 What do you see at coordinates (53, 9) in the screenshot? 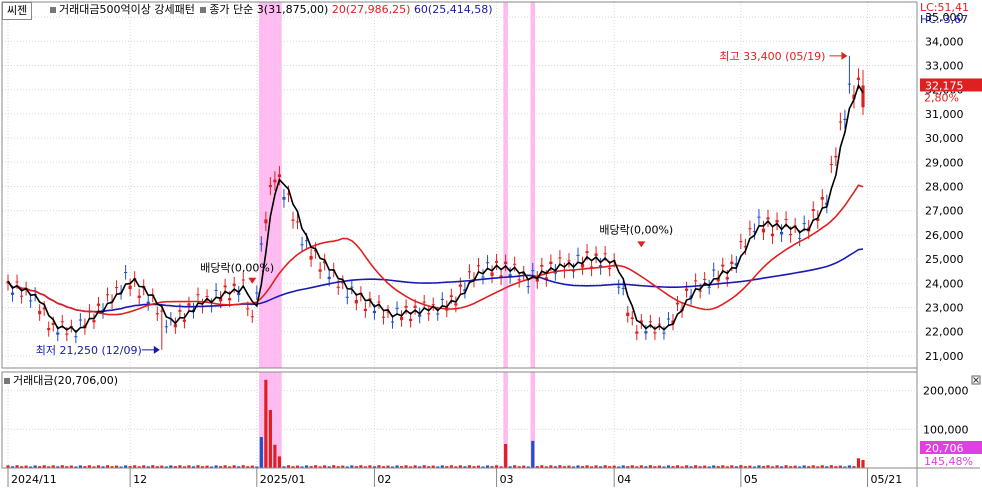
I see `legend-square-icon` at bounding box center [53, 9].